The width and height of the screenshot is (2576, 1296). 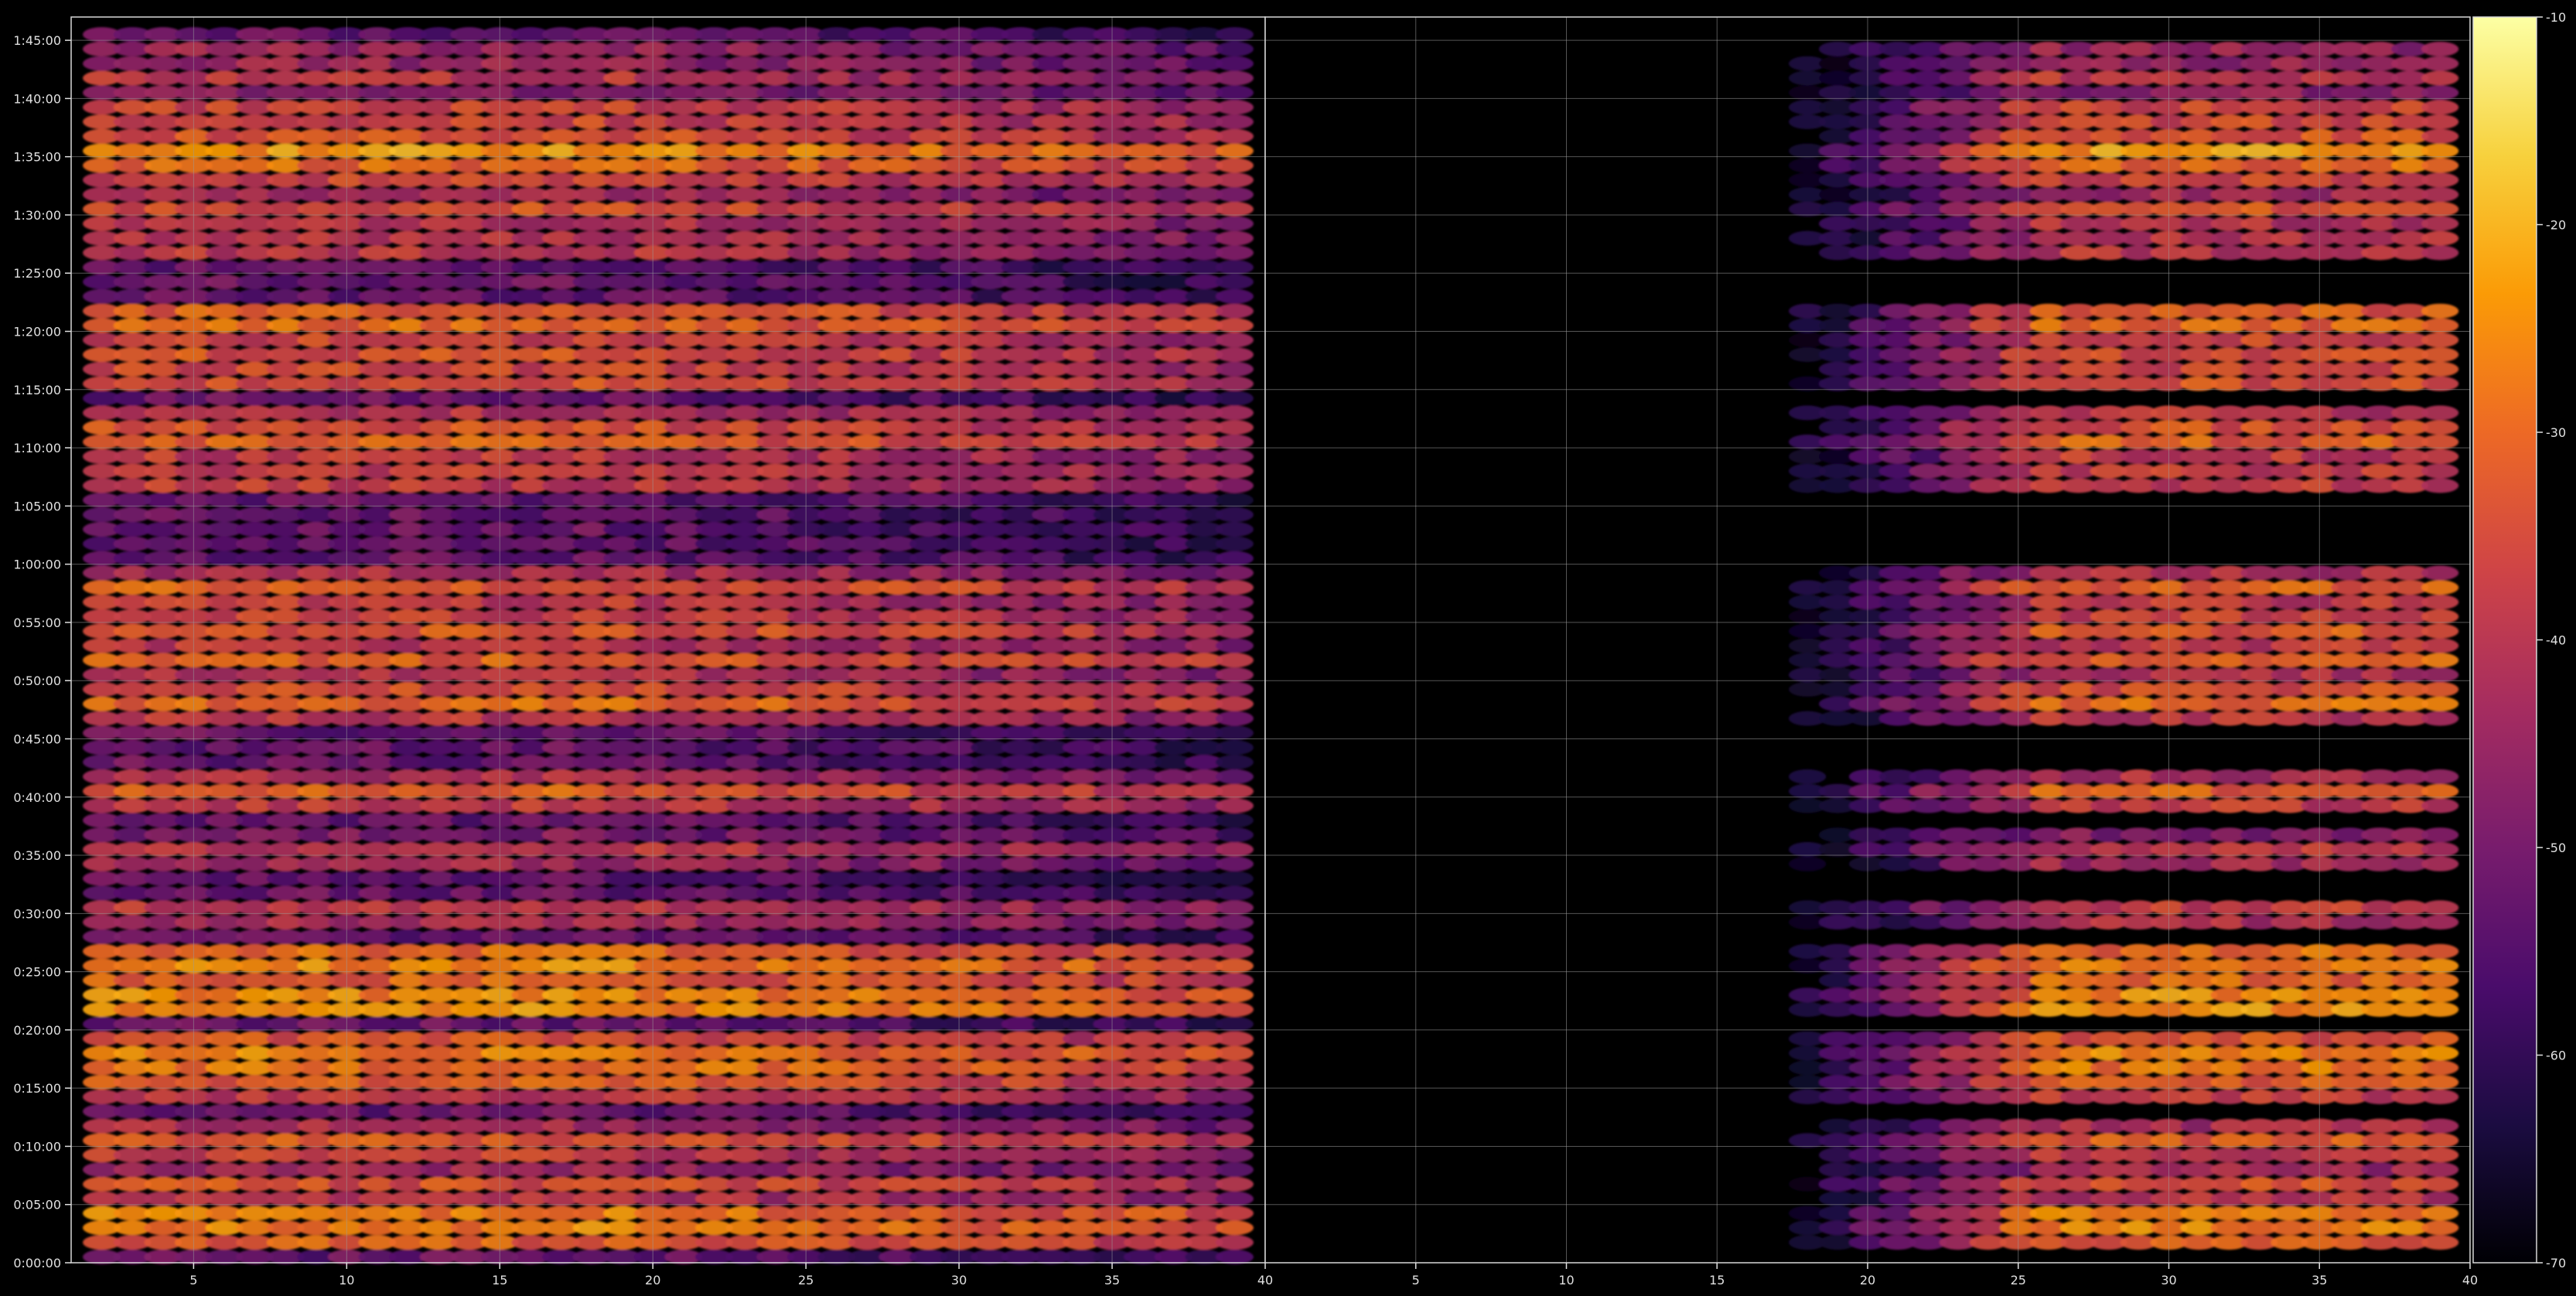 I want to click on colorbar-tick-label: -70, so click(x=2556, y=1263).